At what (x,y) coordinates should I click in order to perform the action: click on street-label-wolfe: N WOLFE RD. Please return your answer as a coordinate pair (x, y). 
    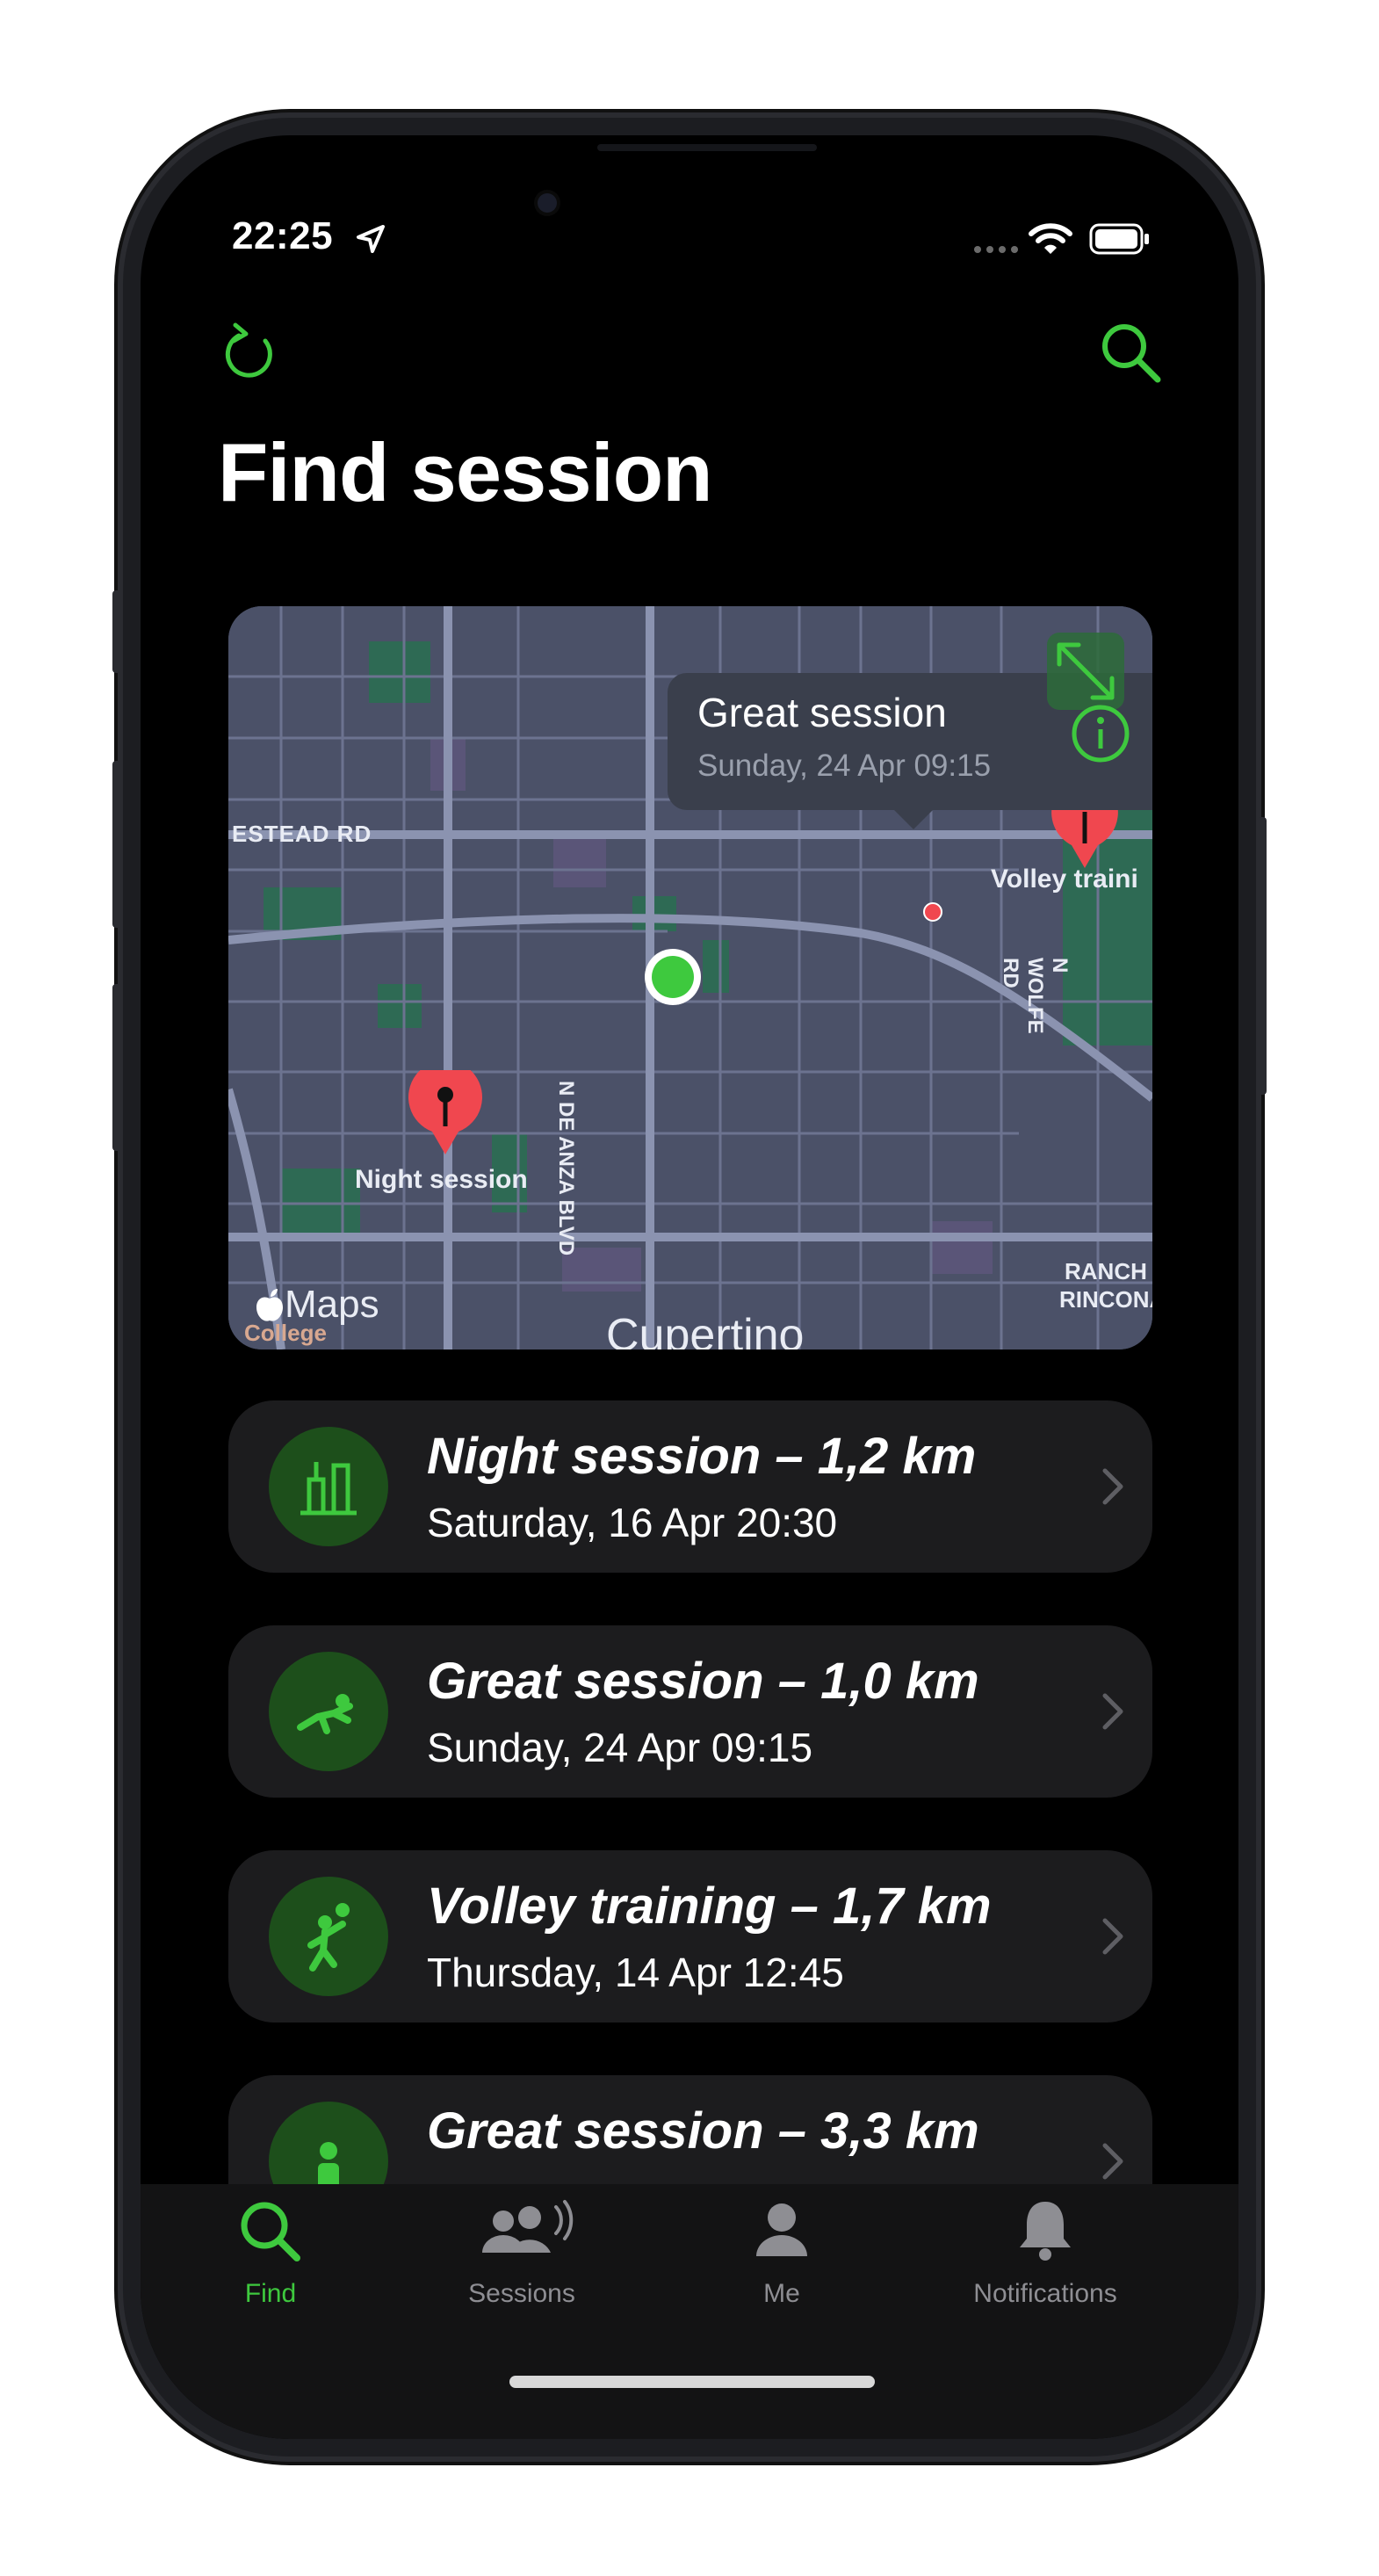
    Looking at the image, I should click on (1035, 996).